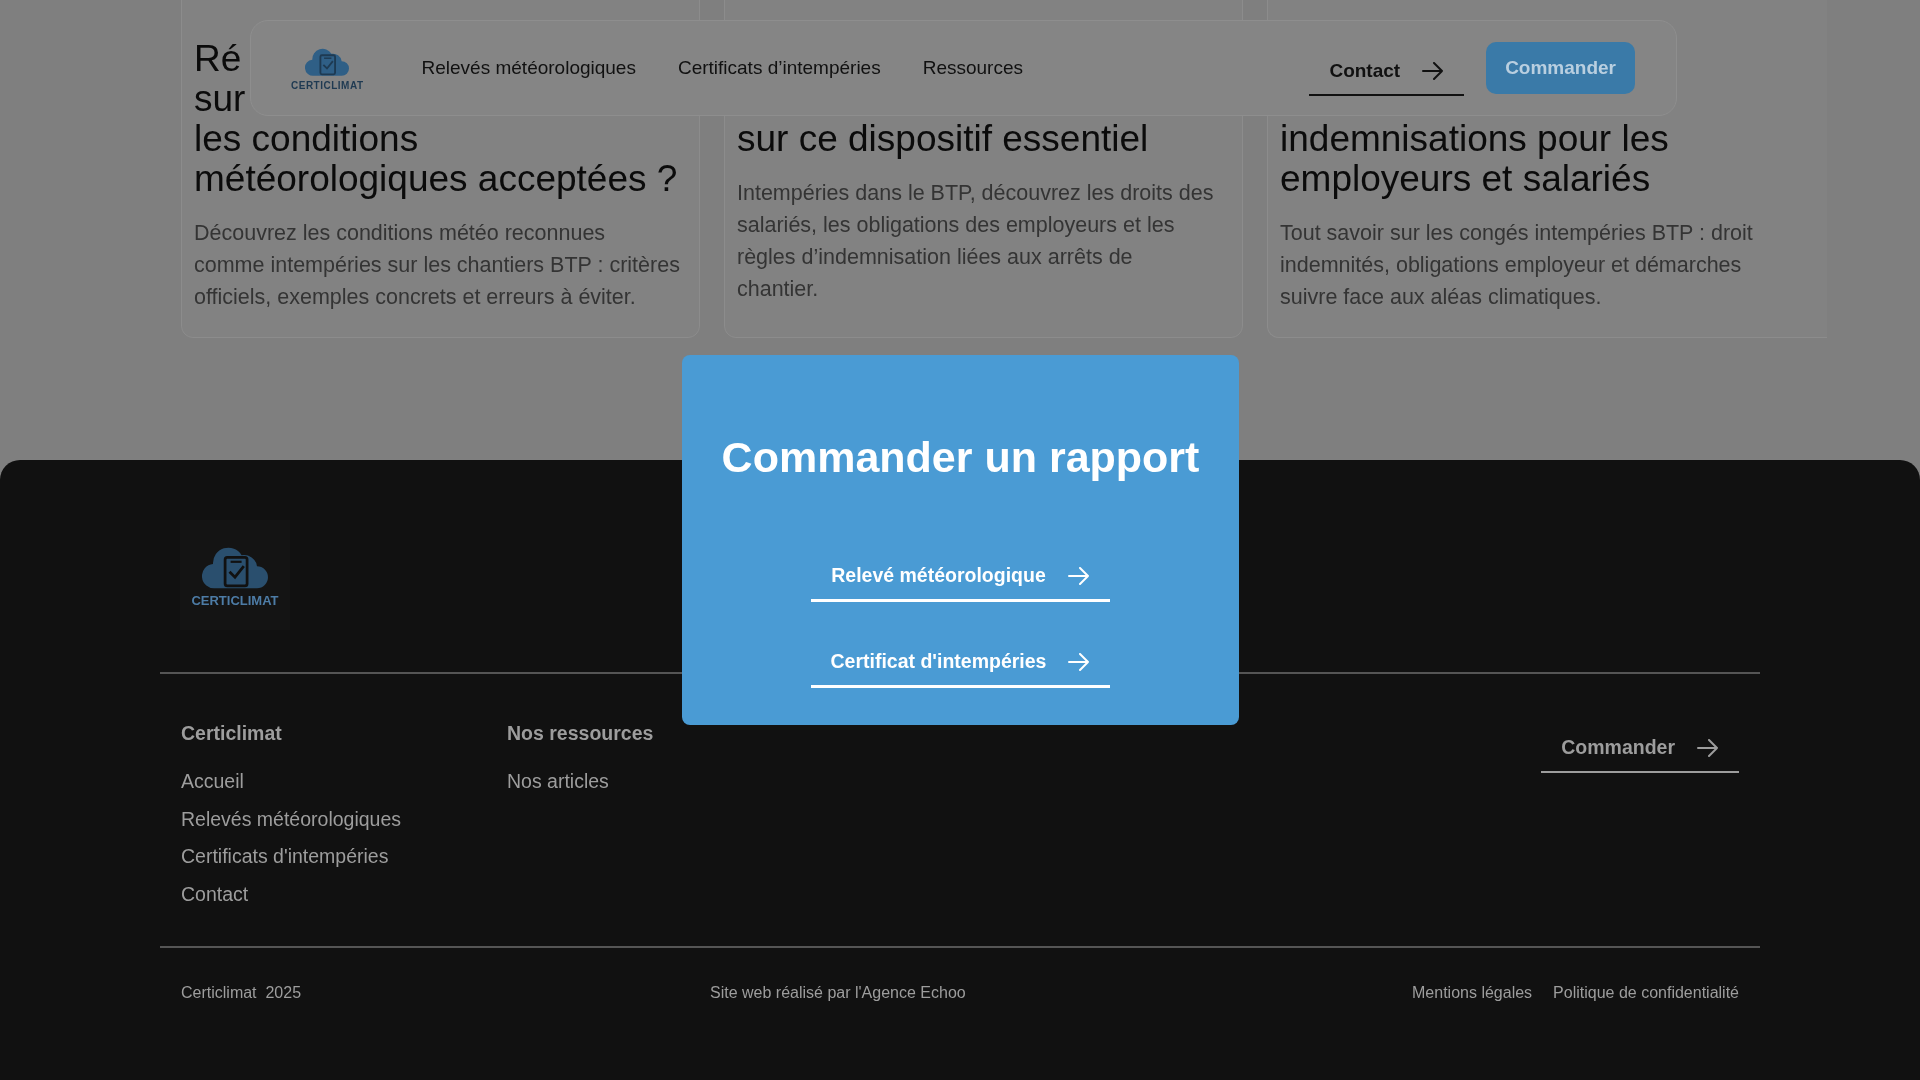 The height and width of the screenshot is (1080, 1920). Describe the element at coordinates (1387, 72) in the screenshot. I see `contact-link: Contact` at that location.